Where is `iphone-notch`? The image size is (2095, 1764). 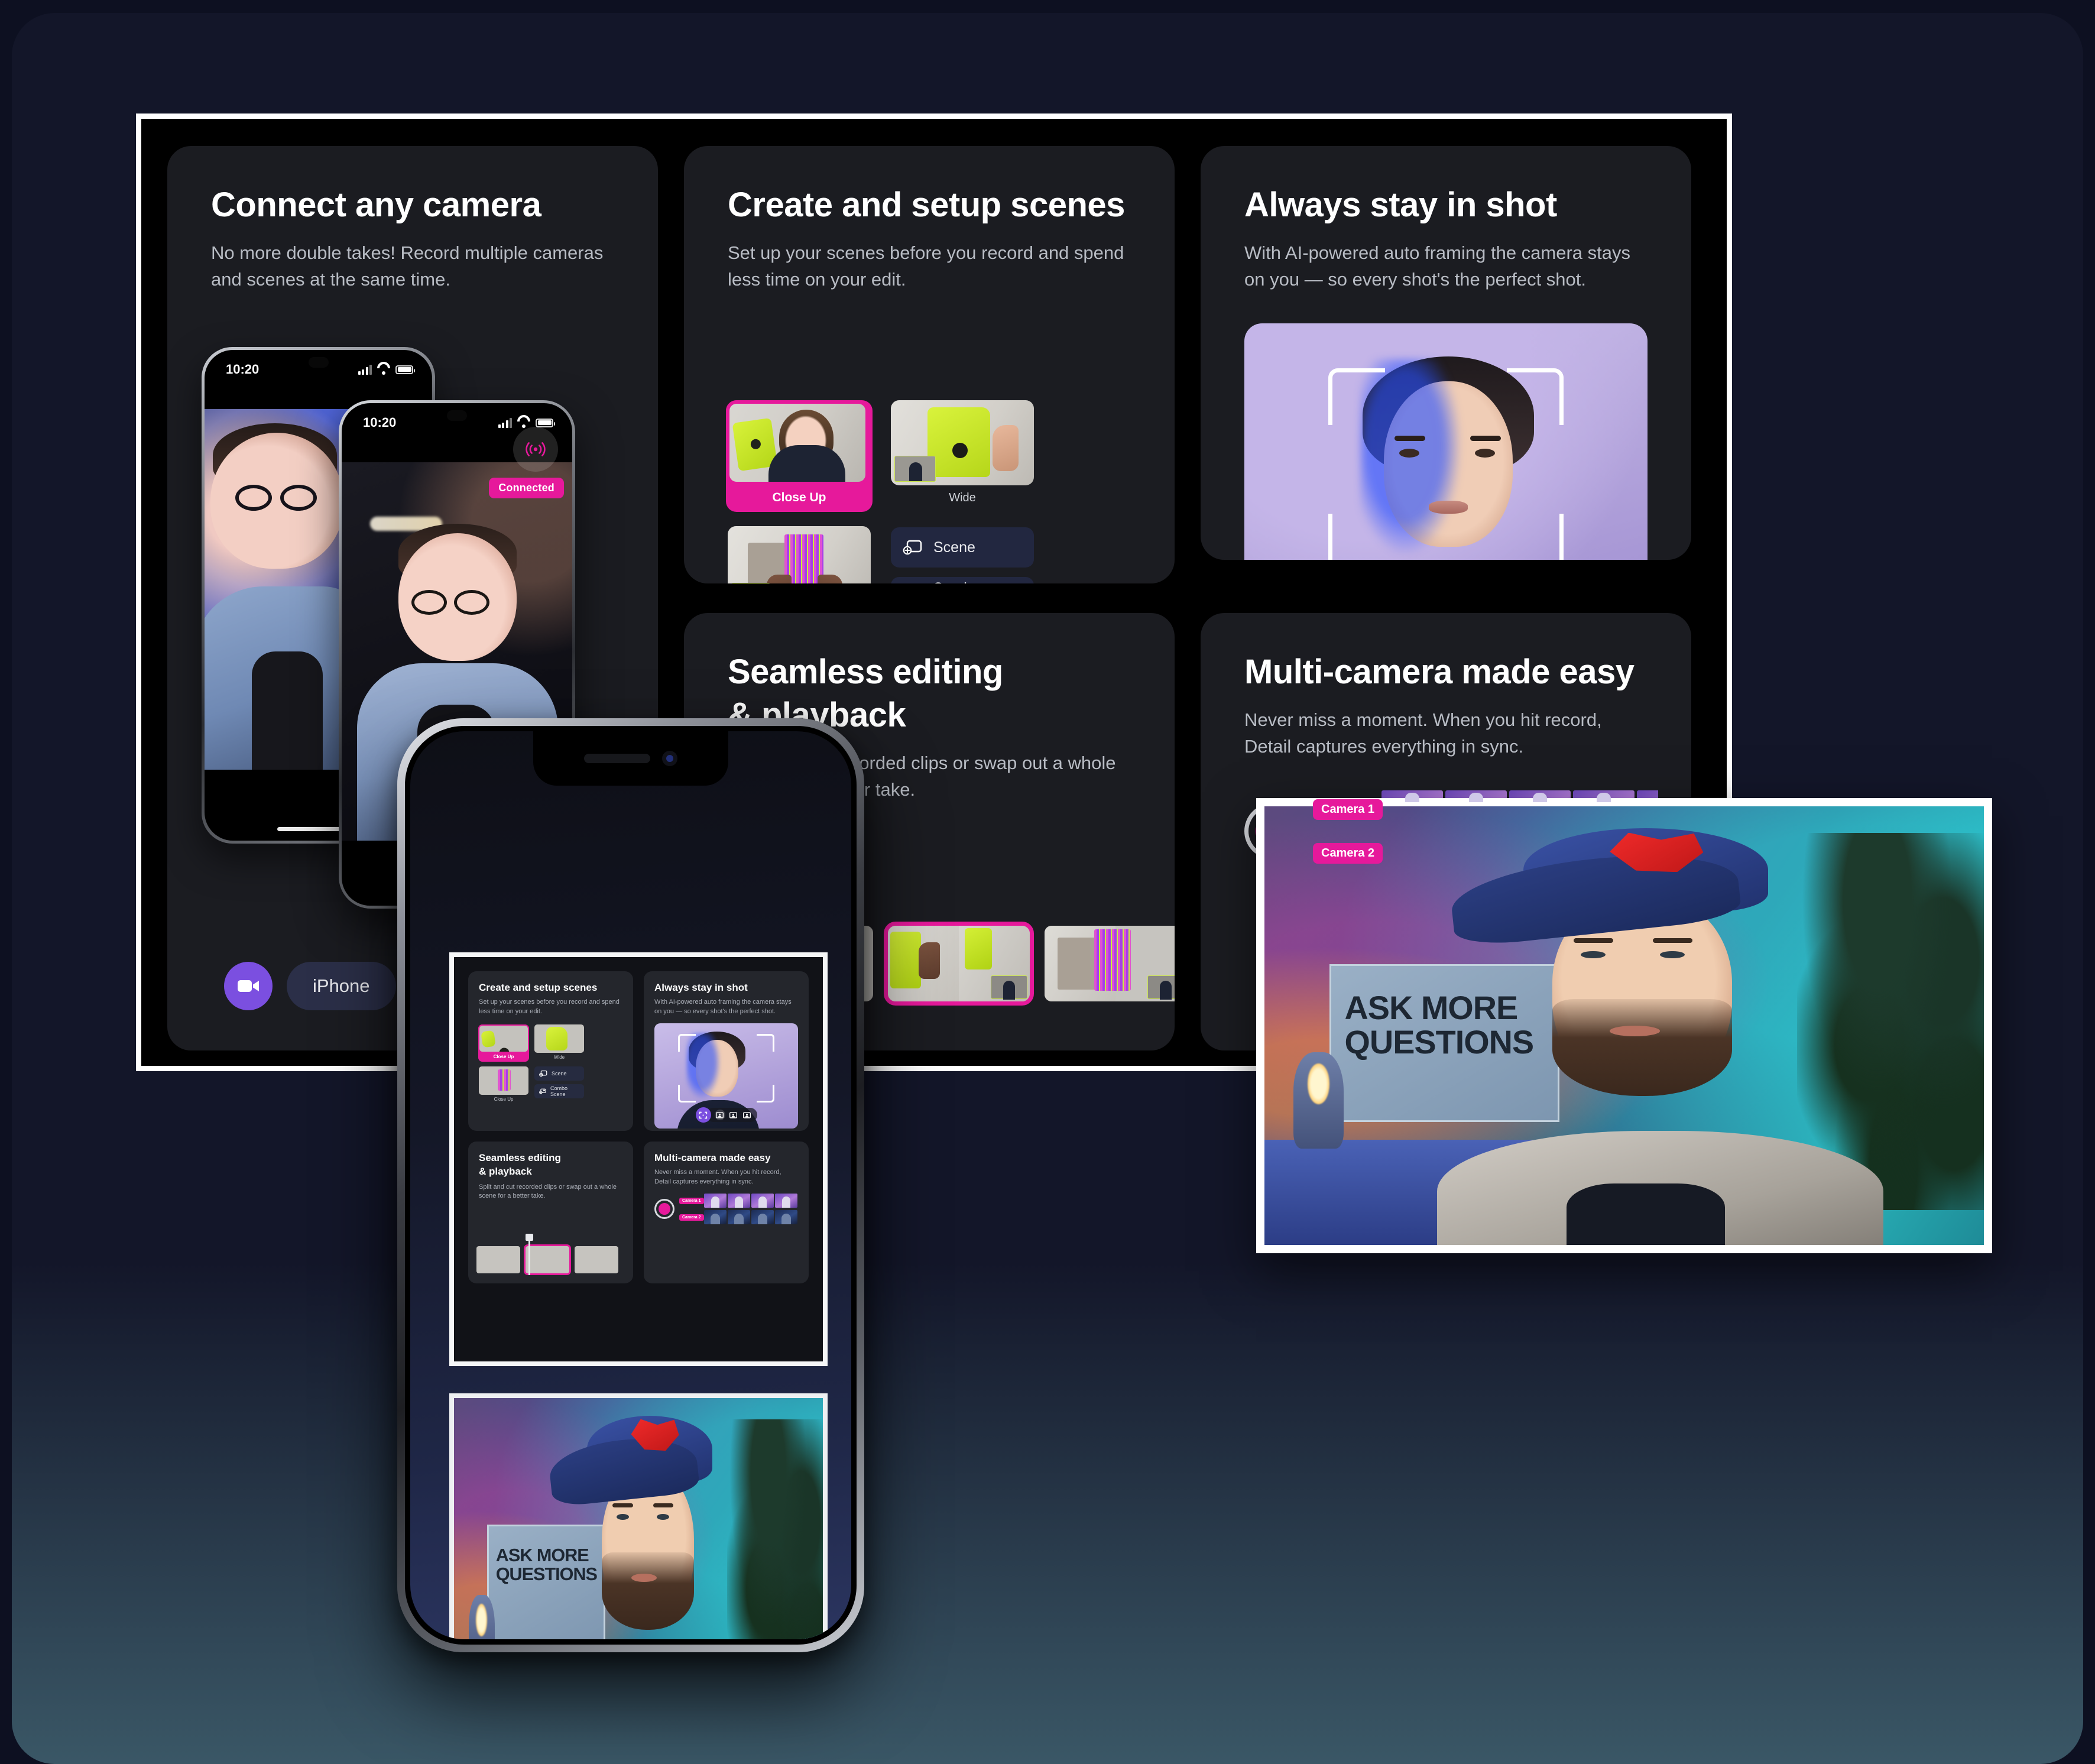 iphone-notch is located at coordinates (630, 758).